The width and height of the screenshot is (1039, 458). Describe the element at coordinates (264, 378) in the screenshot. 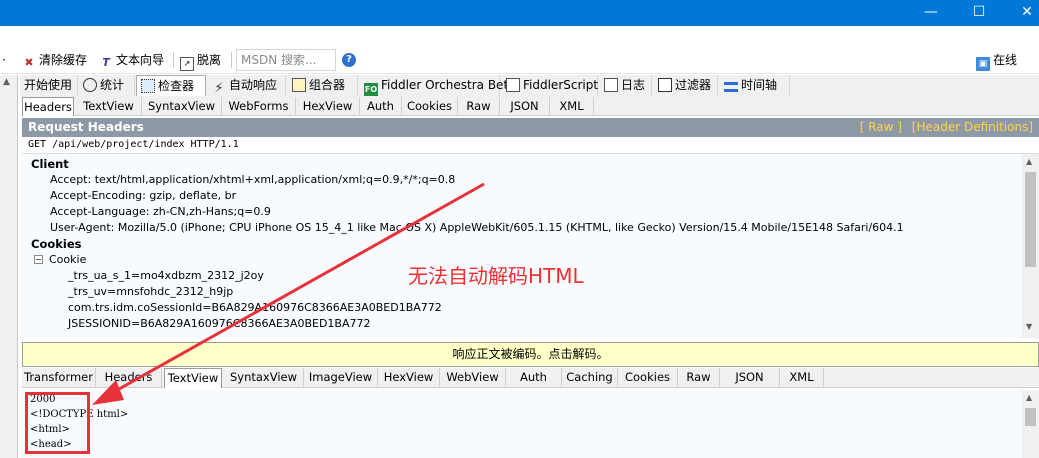

I see `resp-tab-syntaxview: SyntaxView` at that location.